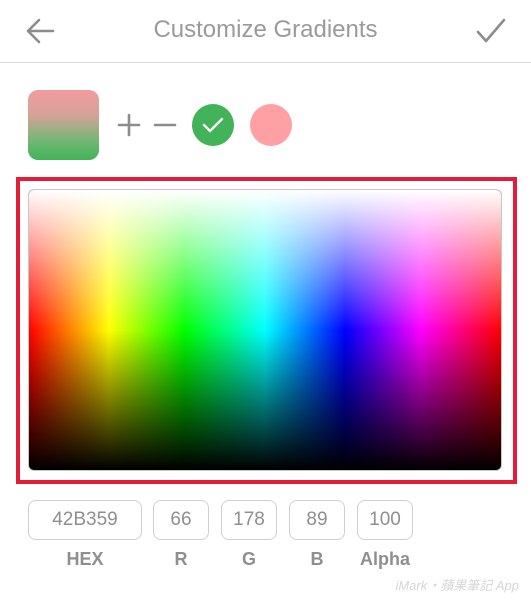 This screenshot has width=531, height=600. Describe the element at coordinates (384, 559) in the screenshot. I see `alpha-label: Alpha` at that location.